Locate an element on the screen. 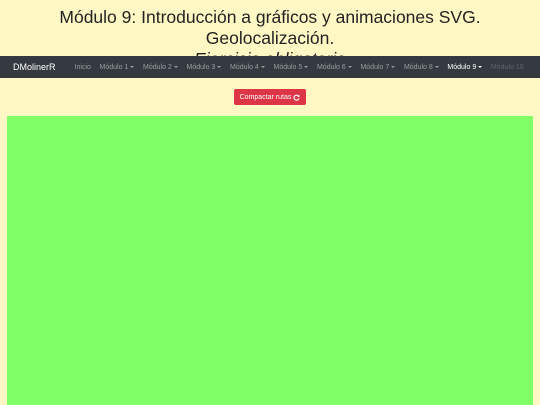 The width and height of the screenshot is (540, 405). nav-item-modulo-1: Módulo 1 is located at coordinates (117, 67).